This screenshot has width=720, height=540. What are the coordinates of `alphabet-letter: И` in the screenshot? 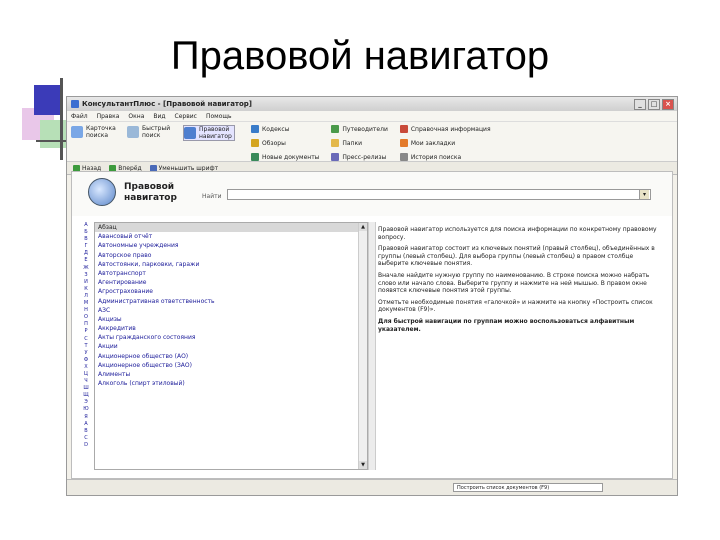 It's located at (86, 282).